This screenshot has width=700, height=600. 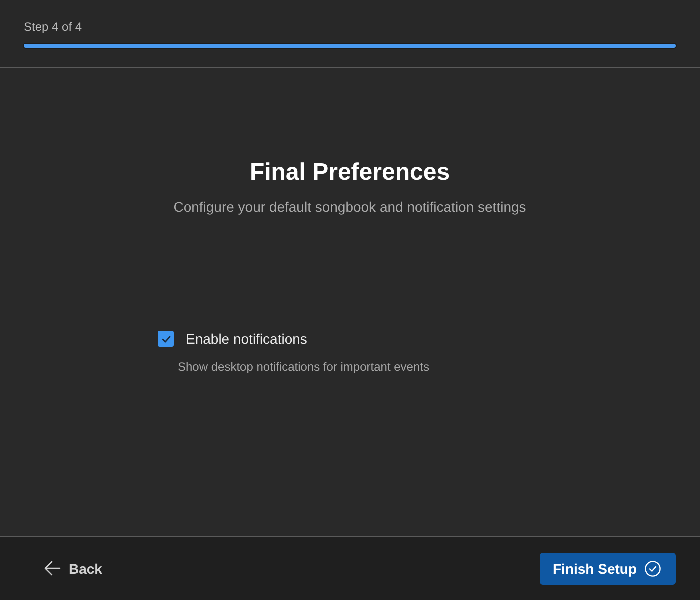 What do you see at coordinates (247, 339) in the screenshot?
I see `option-label: Enable notifications` at bounding box center [247, 339].